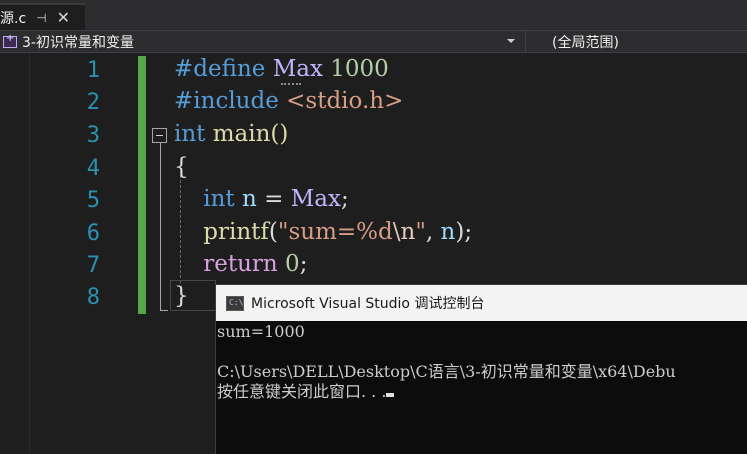 The height and width of the screenshot is (454, 747). Describe the element at coordinates (142, 185) in the screenshot. I see `change-tracking-bar` at that location.